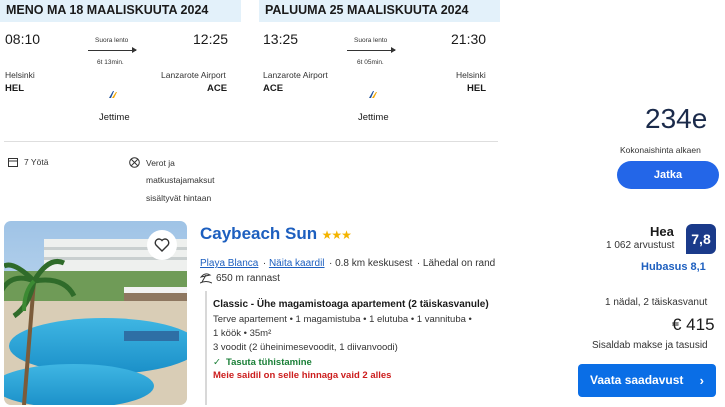 This screenshot has height=407, width=725. I want to click on area-link: Playa Blanca, so click(229, 263).